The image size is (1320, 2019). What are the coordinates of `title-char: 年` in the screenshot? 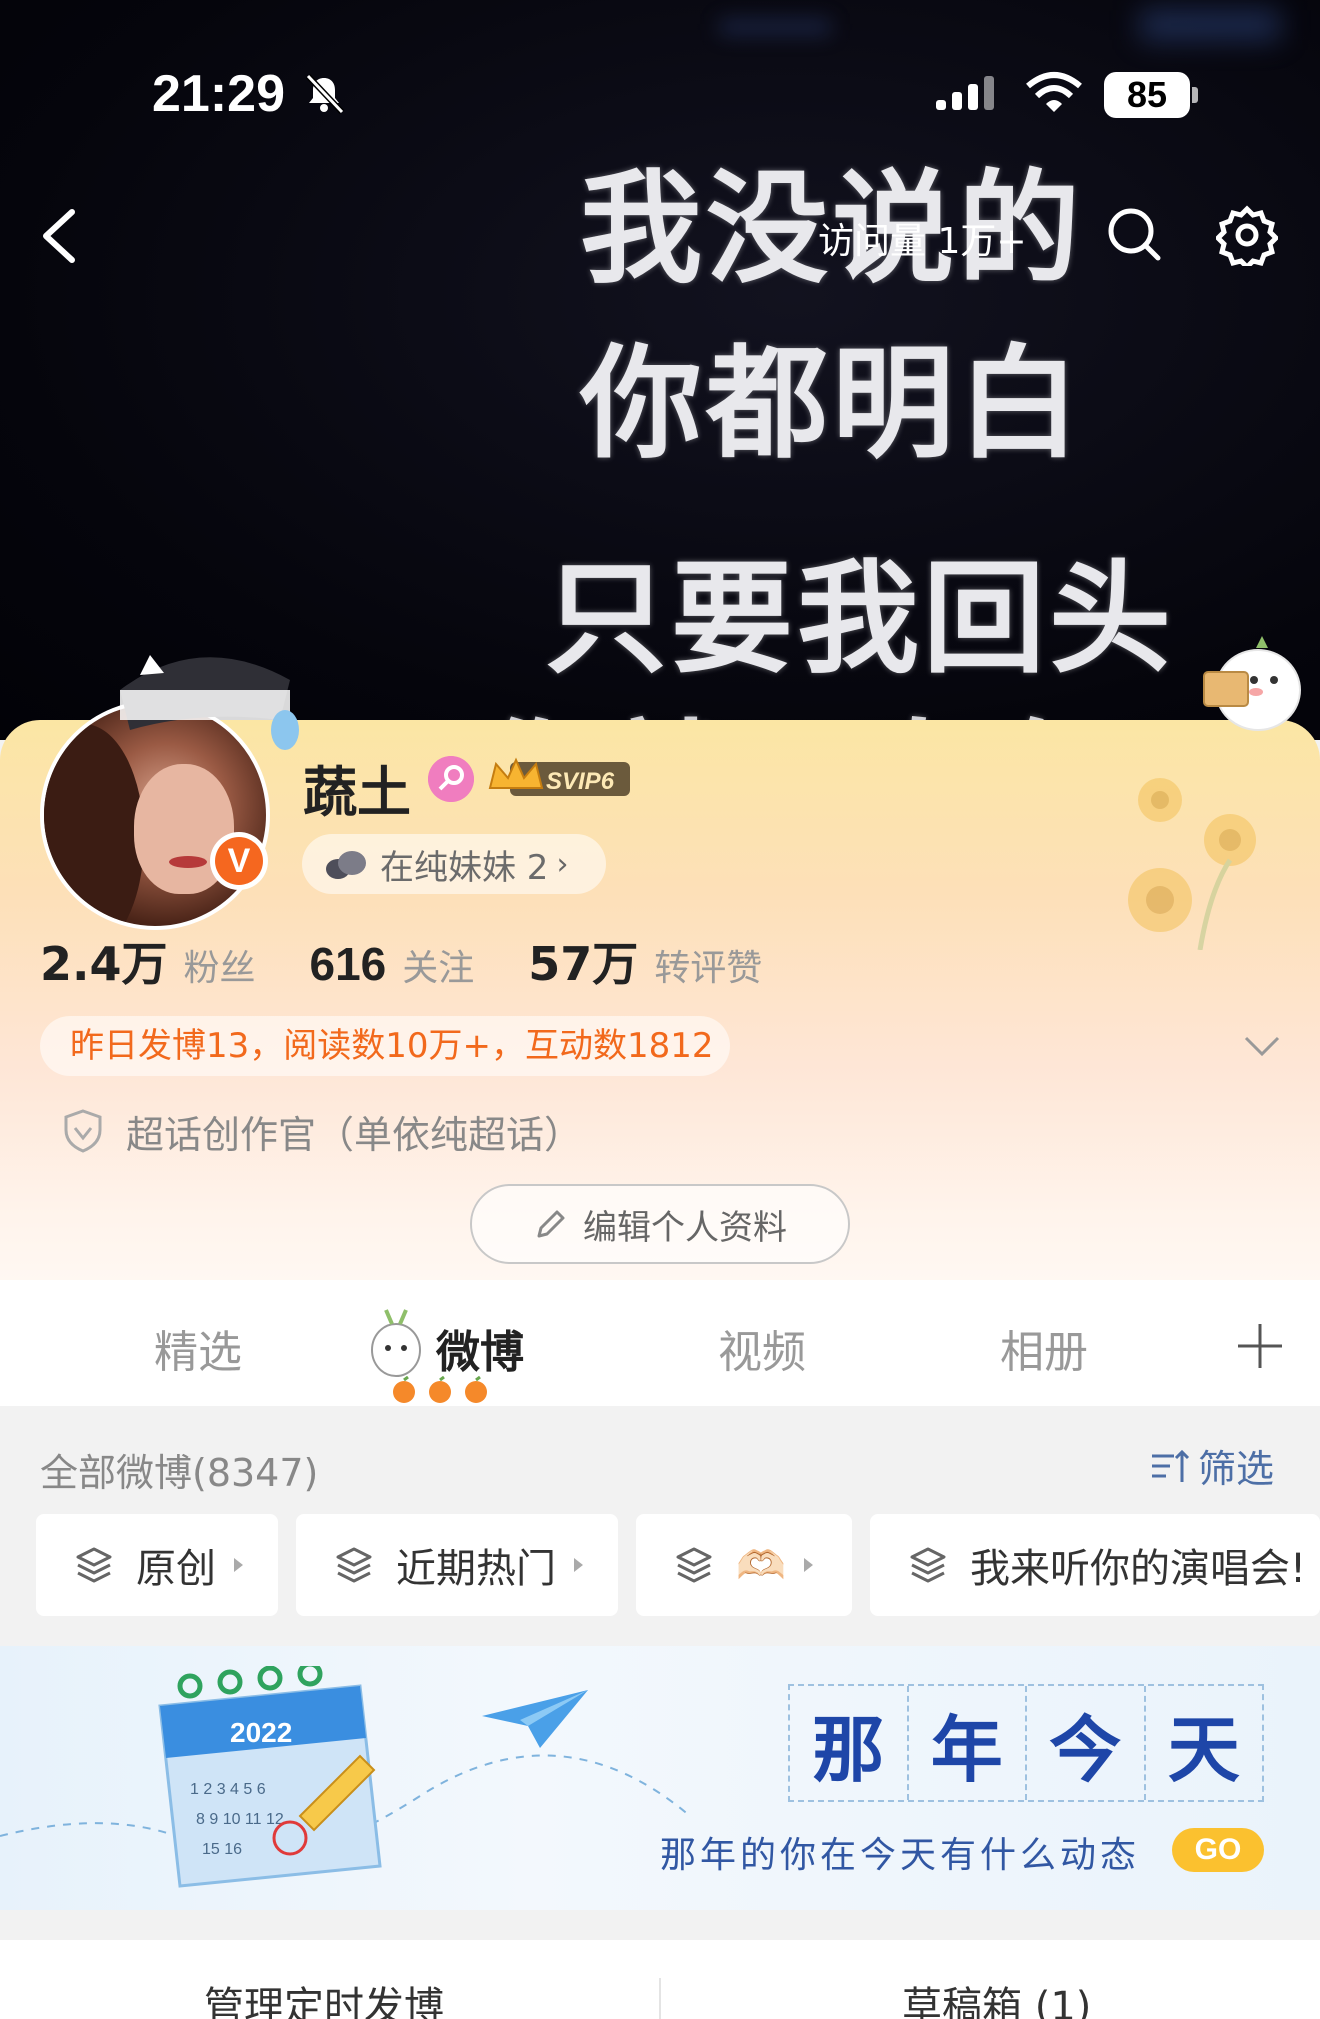 It's located at (968, 1743).